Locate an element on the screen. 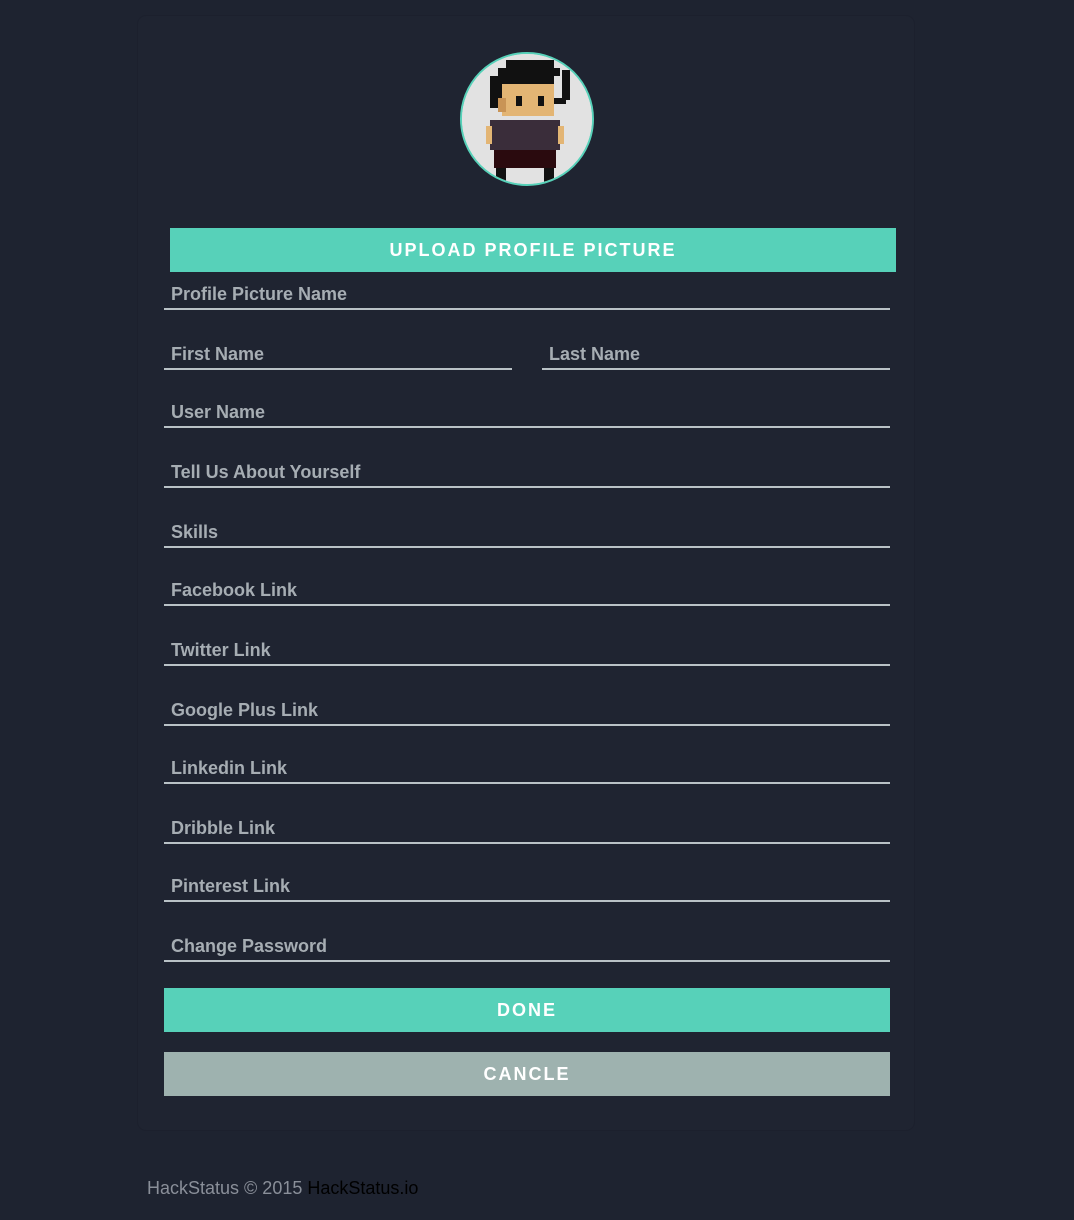 Image resolution: width=1074 pixels, height=1220 pixels. upload-profile-picture-button: UPLOAD PROFILE PICTURE is located at coordinates (533, 250).